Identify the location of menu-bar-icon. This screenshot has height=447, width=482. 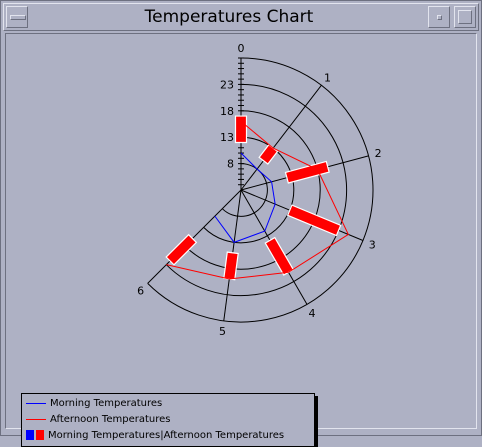
(18, 17).